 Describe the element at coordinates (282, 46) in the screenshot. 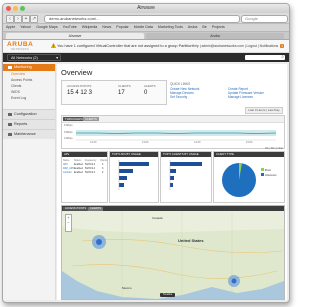

I see `notification-badge: 1` at that location.